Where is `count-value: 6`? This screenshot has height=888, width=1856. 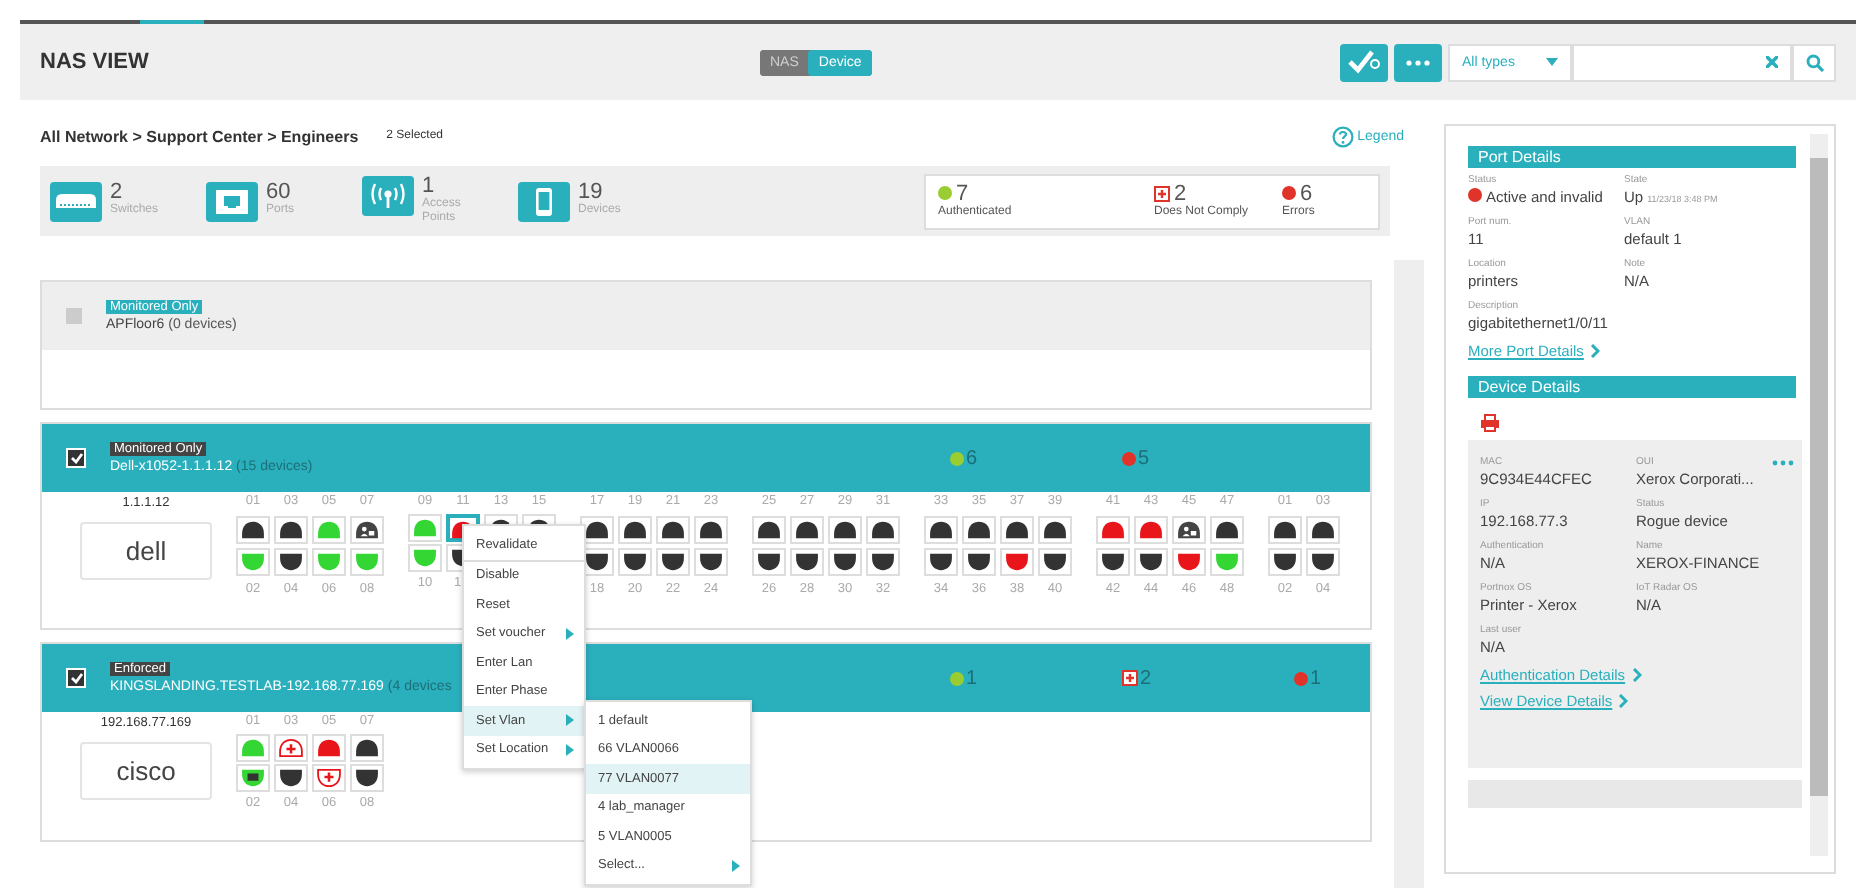
count-value: 6 is located at coordinates (972, 458).